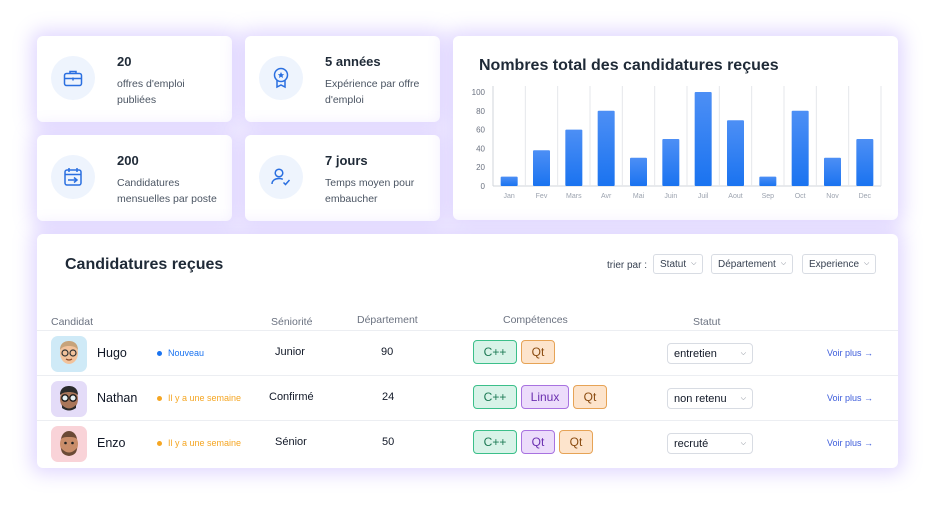 Image resolution: width=934 pixels, height=505 pixels. I want to click on stat-card-experience: 5 années Expérience par offre d'emploi, so click(342, 79).